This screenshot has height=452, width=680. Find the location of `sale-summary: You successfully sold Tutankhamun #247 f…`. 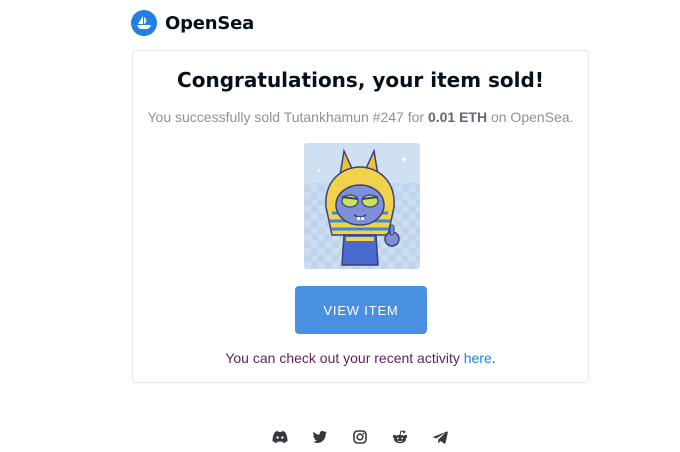

sale-summary: You successfully sold Tutankhamun #247 f… is located at coordinates (360, 117).